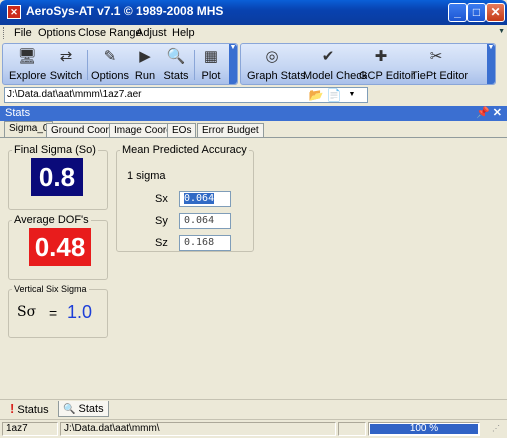 This screenshot has height=438, width=507. I want to click on graph-stats-icon: ◎, so click(272, 56).